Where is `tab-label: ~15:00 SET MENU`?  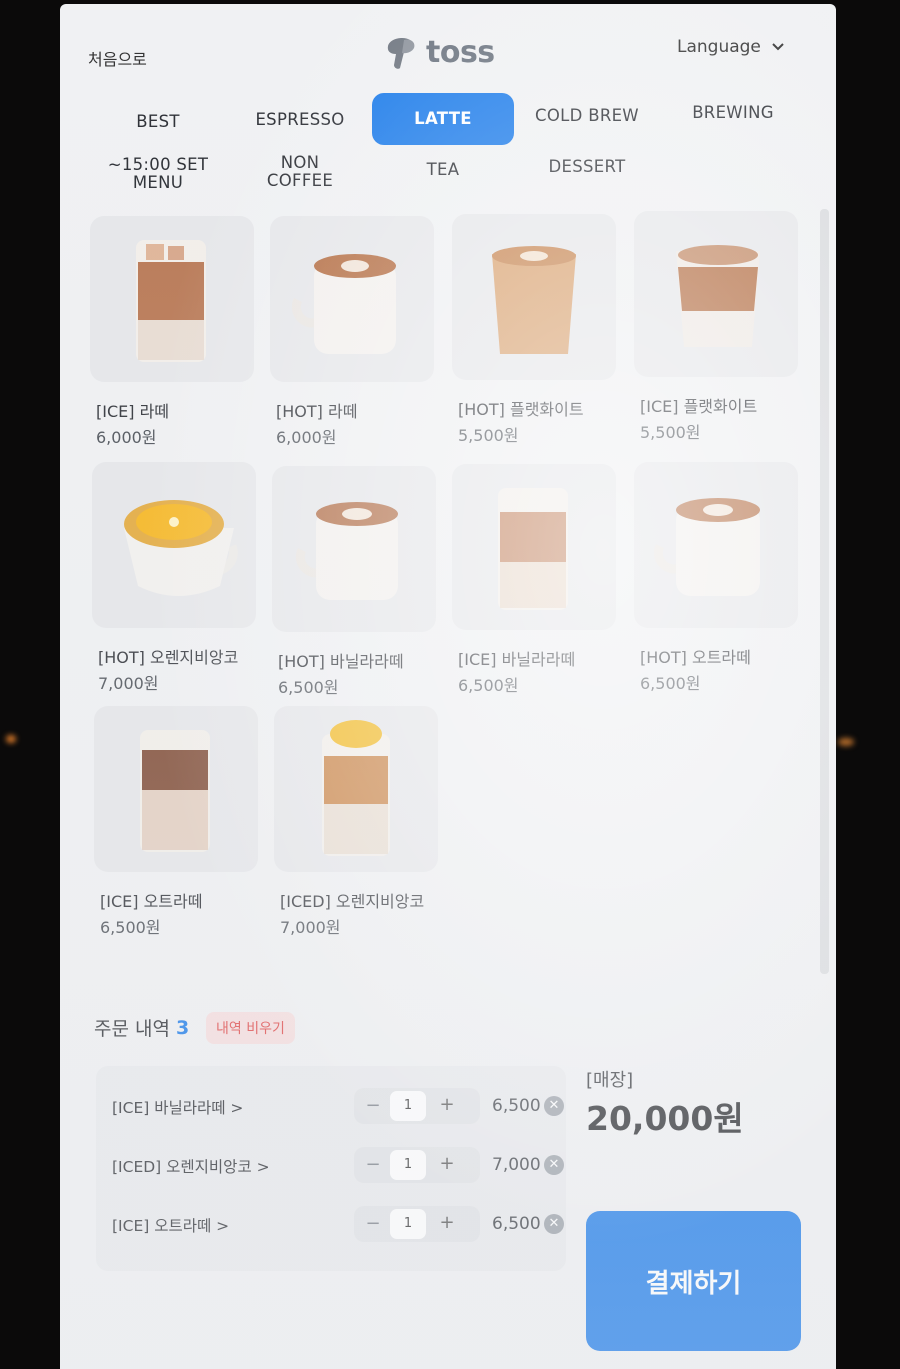
tab-label: ~15:00 SET MENU is located at coordinates (158, 173).